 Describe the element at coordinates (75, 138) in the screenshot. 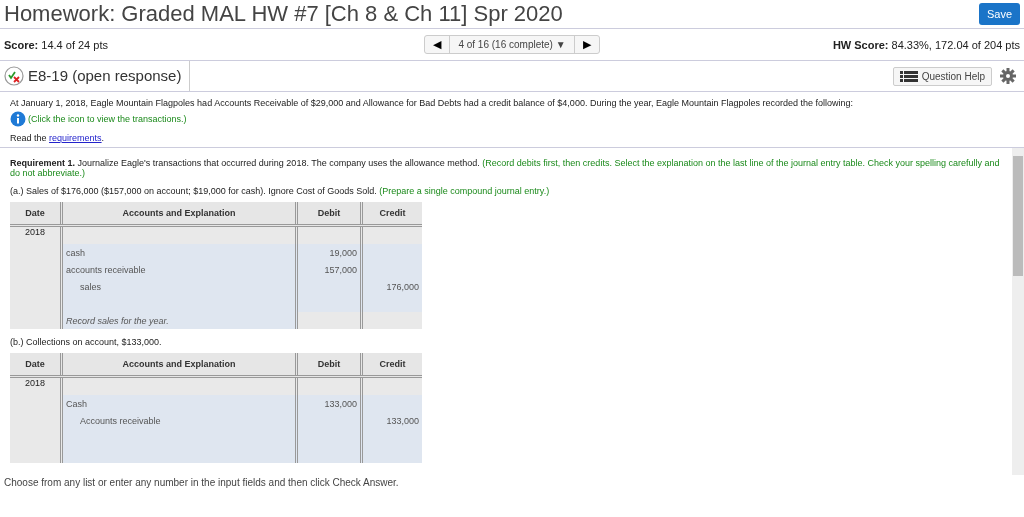

I see `requirements-link: requirements` at that location.